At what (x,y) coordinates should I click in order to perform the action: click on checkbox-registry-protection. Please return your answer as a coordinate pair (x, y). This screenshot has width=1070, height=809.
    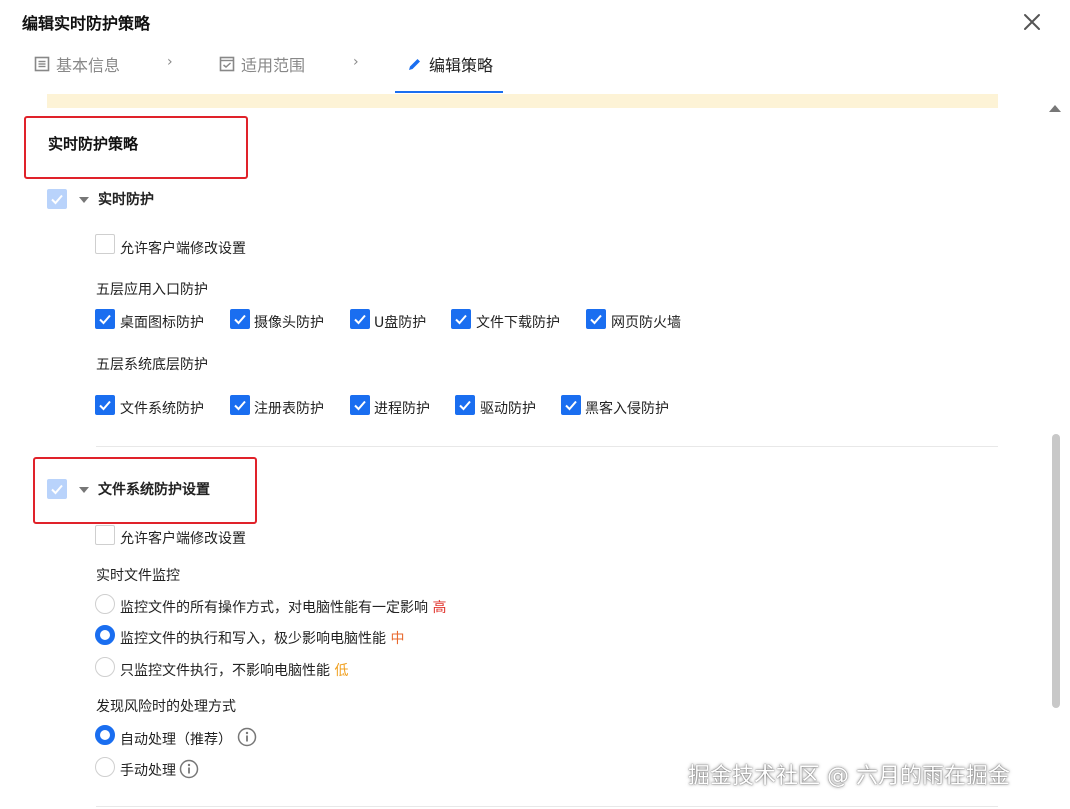
    Looking at the image, I should click on (240, 405).